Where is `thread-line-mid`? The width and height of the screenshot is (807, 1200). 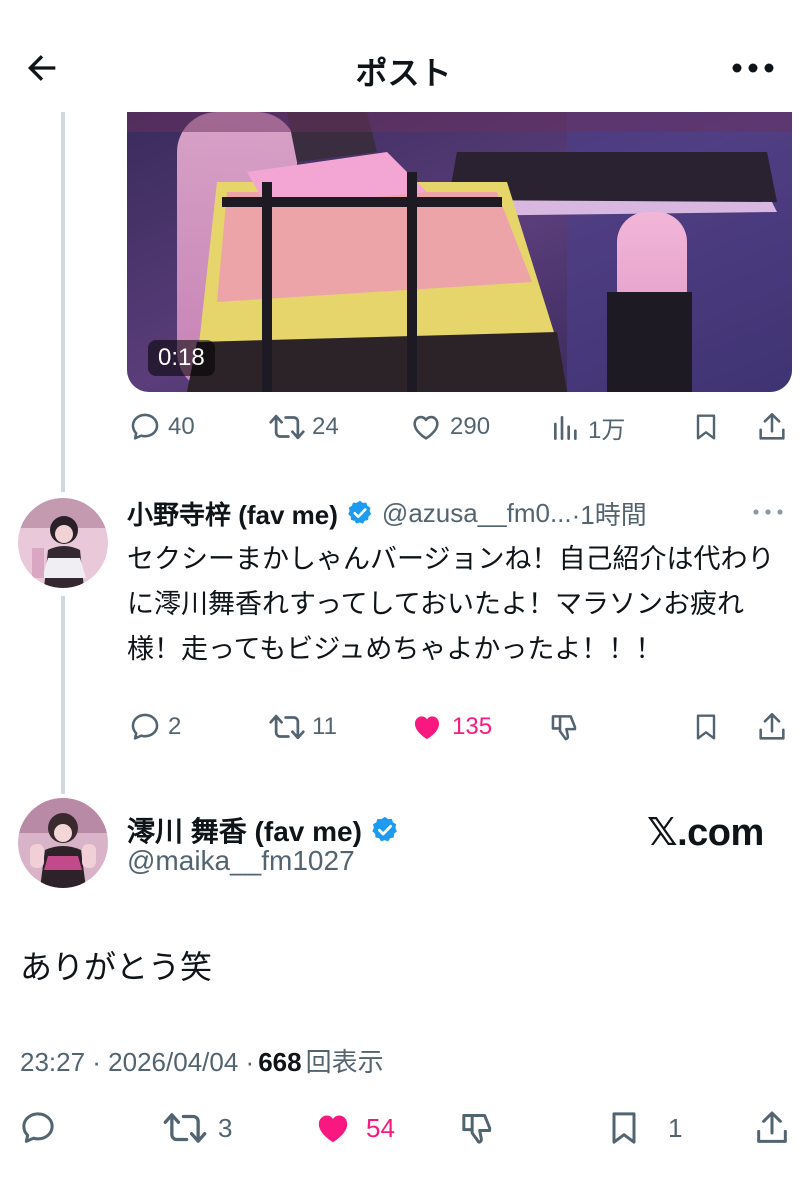
thread-line-mid is located at coordinates (63, 695).